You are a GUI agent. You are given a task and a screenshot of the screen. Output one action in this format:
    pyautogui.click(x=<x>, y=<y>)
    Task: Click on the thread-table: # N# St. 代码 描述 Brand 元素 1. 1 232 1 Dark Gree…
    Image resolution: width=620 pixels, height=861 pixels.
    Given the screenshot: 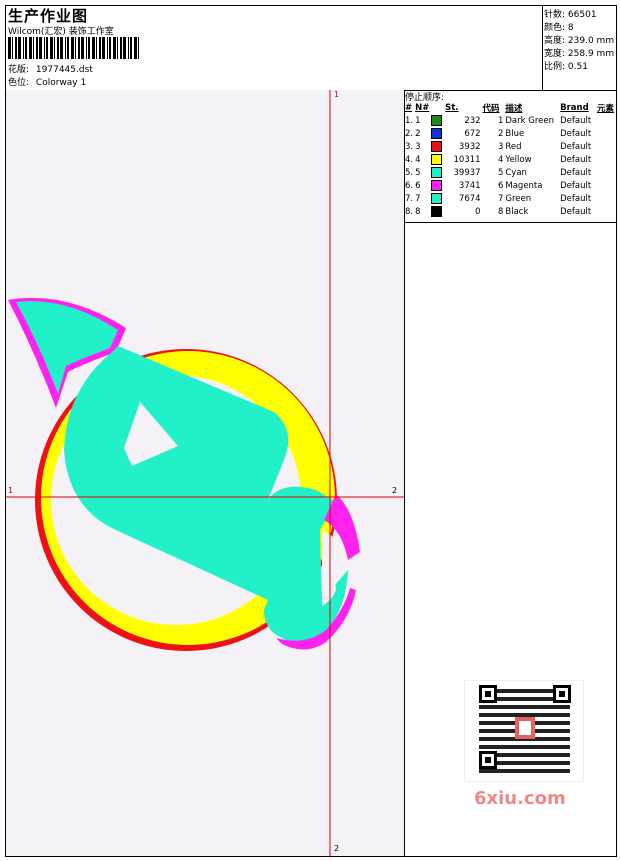 What is the action you would take?
    pyautogui.click(x=509, y=159)
    